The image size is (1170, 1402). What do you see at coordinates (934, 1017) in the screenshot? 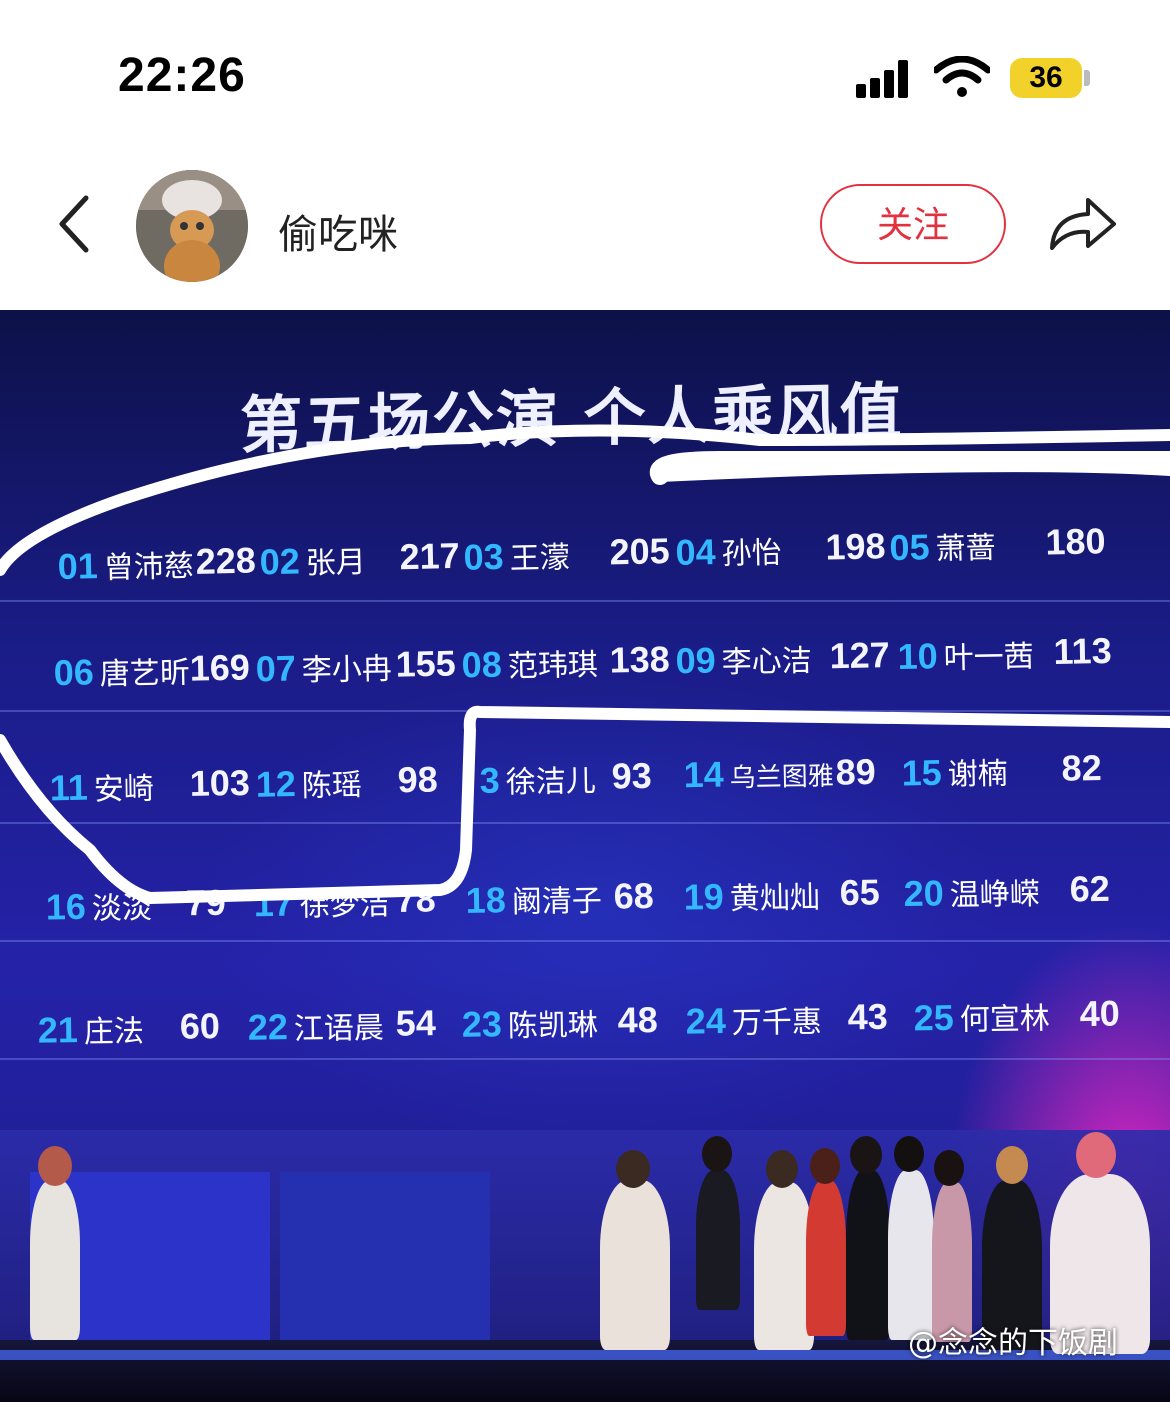
I see `rank-number: 25` at bounding box center [934, 1017].